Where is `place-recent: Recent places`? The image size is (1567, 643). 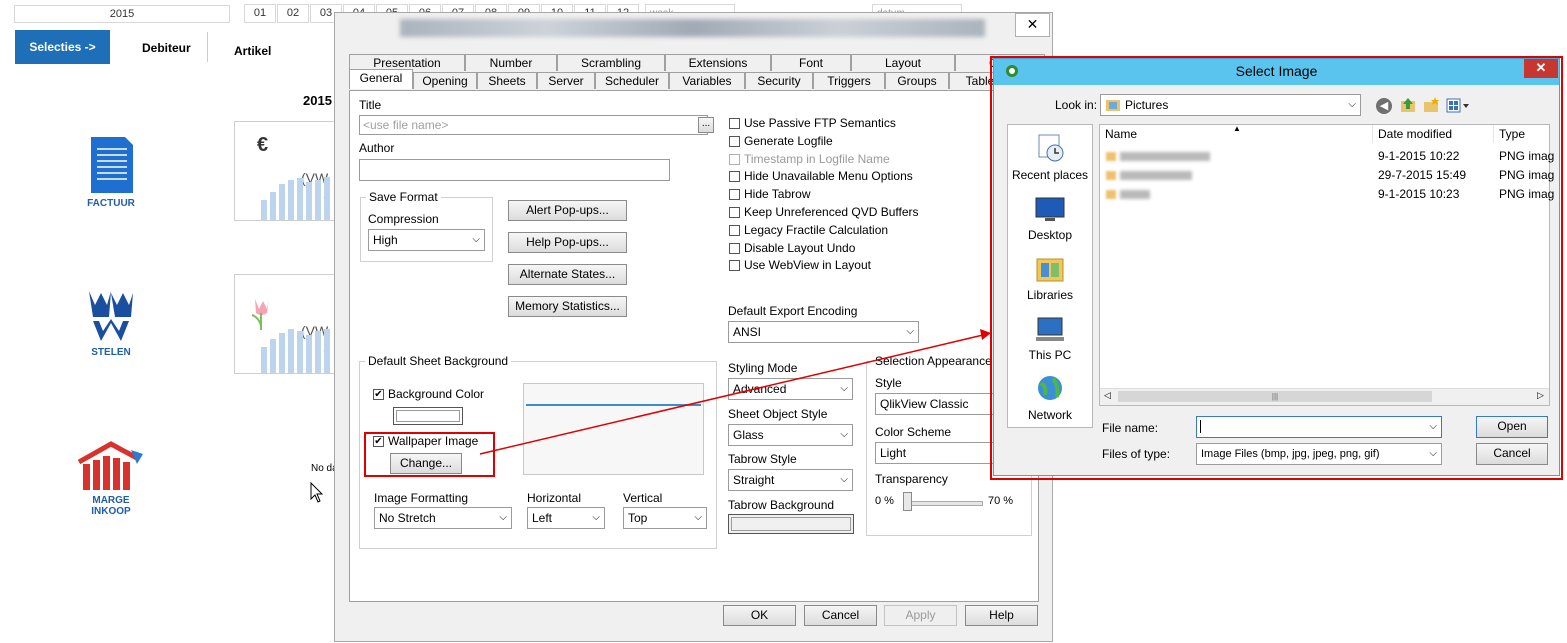 place-recent: Recent places is located at coordinates (1050, 156).